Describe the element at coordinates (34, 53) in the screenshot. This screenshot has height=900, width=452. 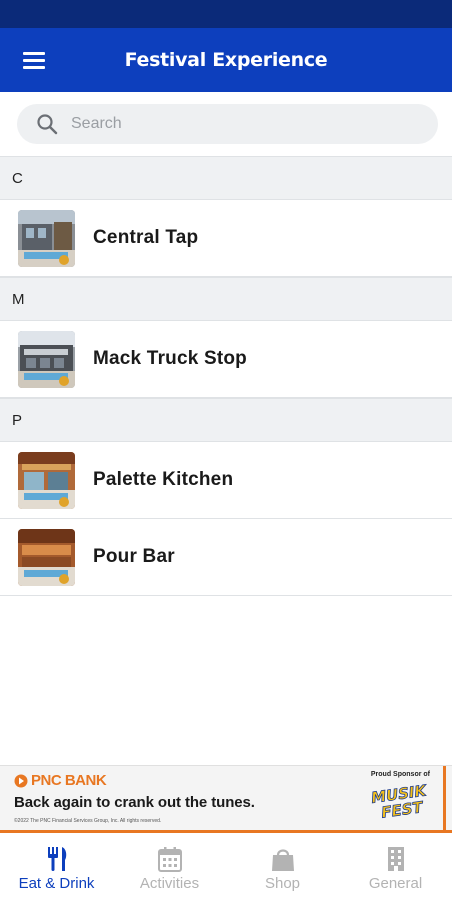
I see `hamburger-icon` at that location.